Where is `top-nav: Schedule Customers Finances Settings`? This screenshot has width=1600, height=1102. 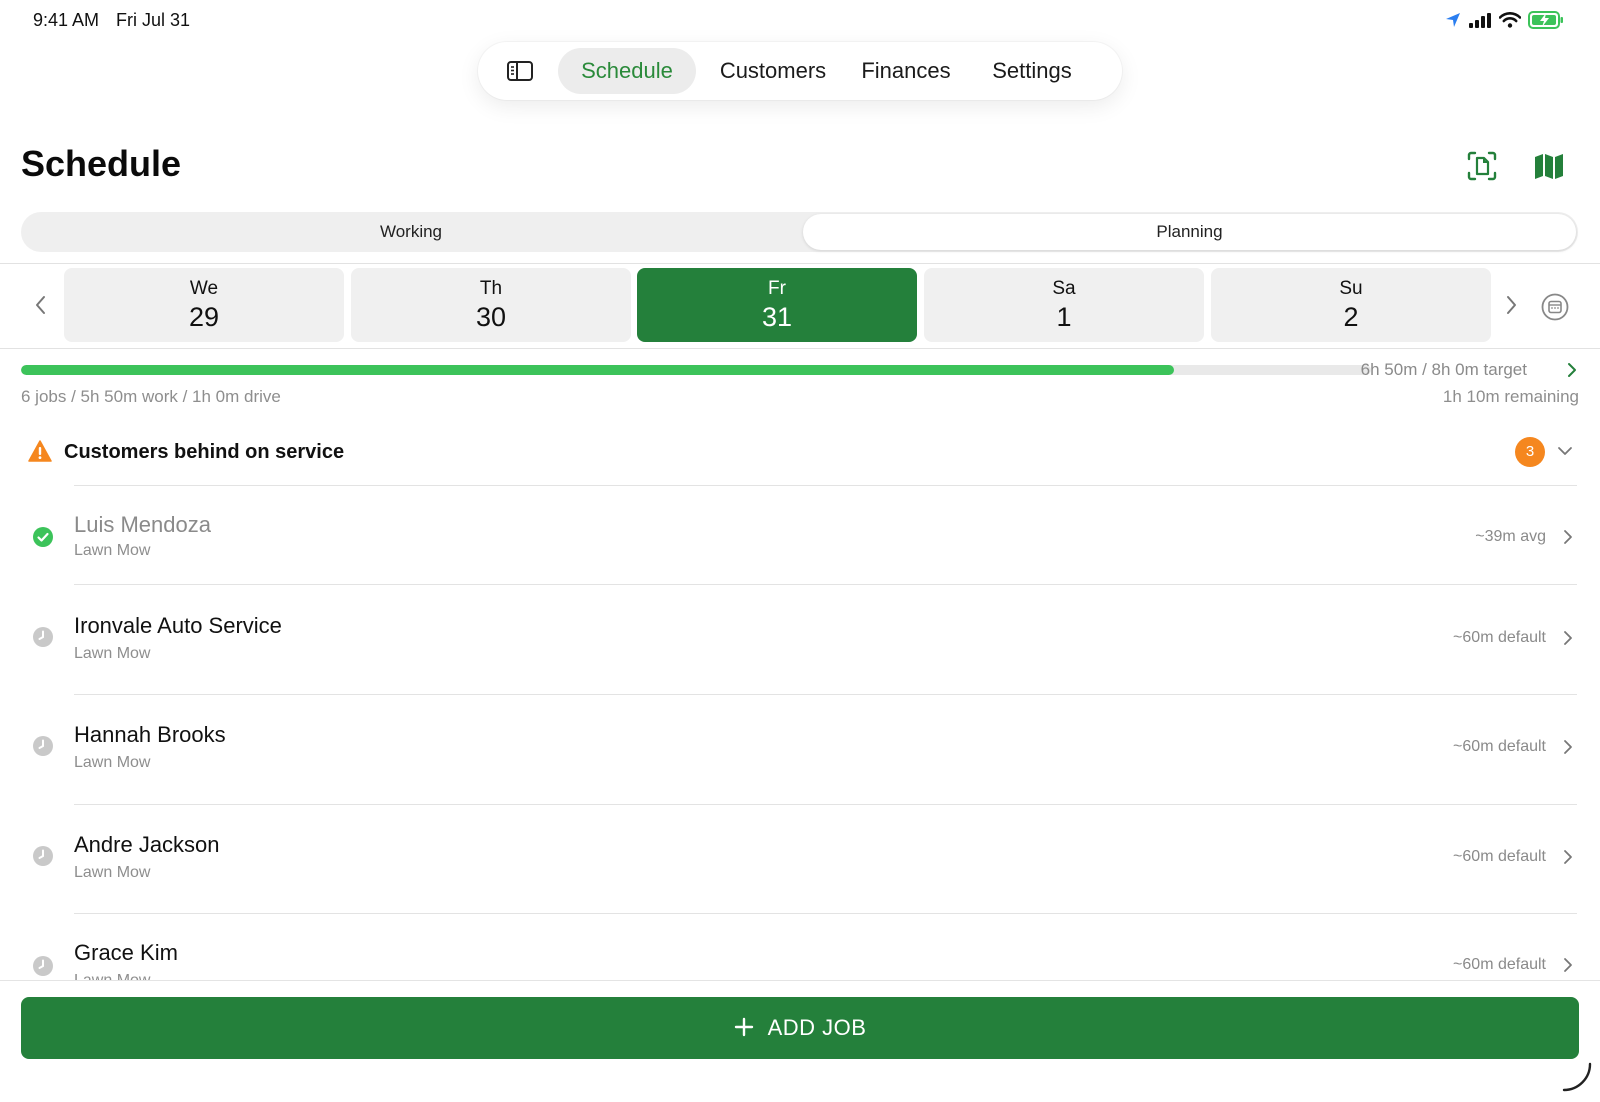 top-nav: Schedule Customers Finances Settings is located at coordinates (800, 71).